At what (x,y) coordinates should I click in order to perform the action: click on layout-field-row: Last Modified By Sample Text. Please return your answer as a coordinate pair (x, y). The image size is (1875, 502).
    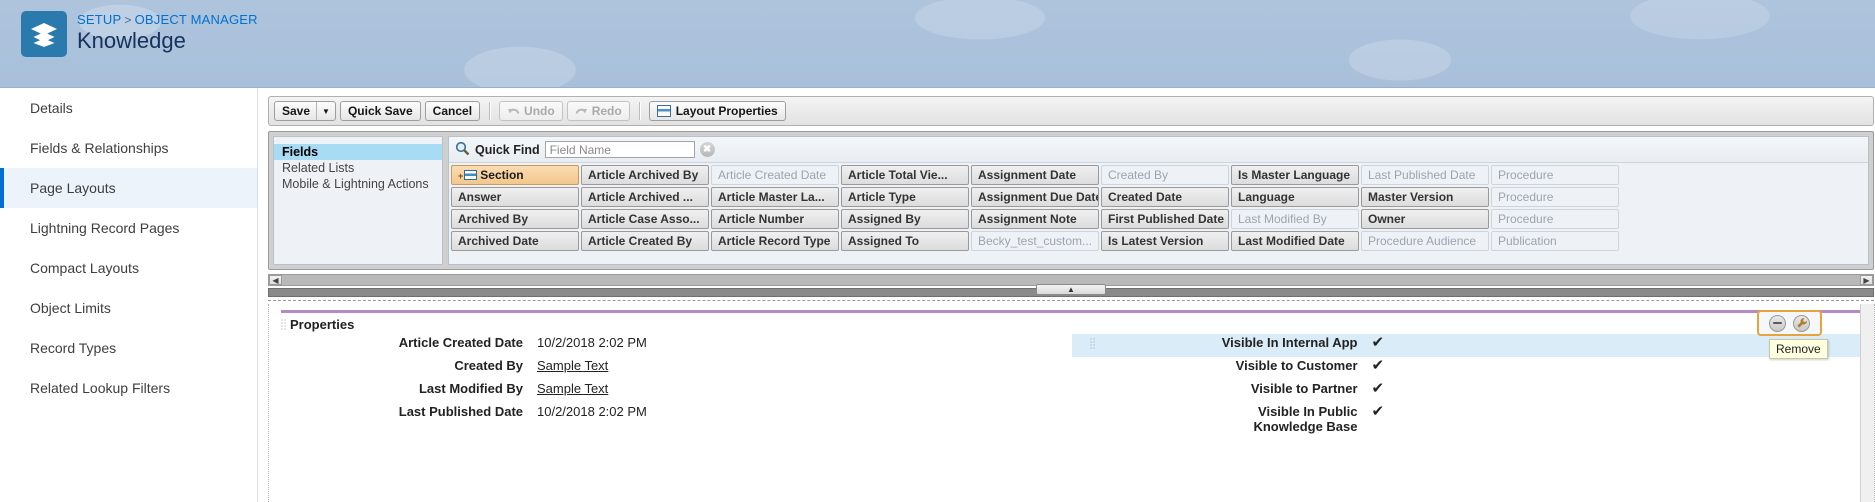
    Looking at the image, I should click on (670, 391).